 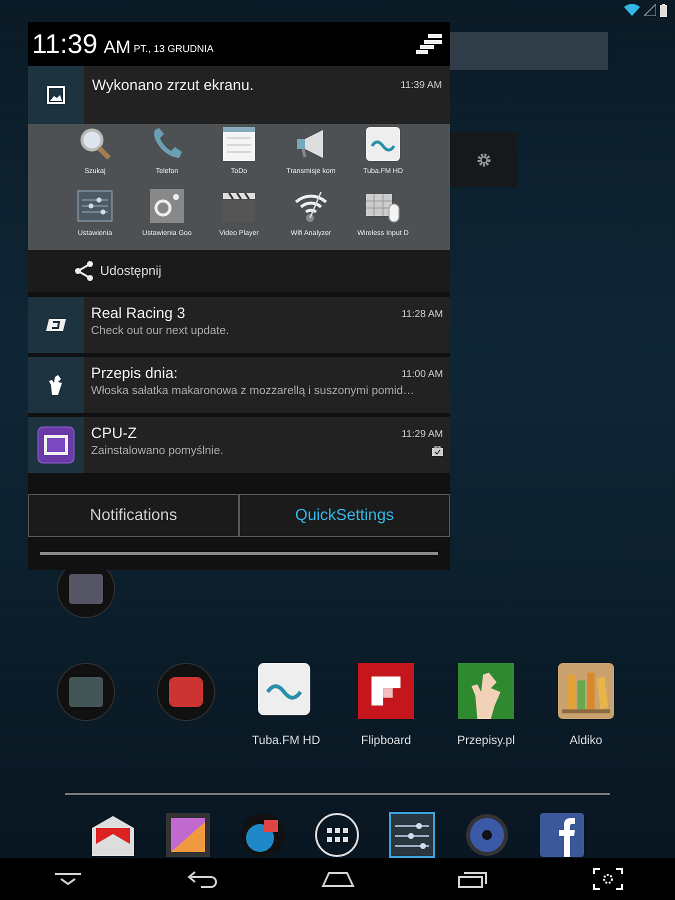 I want to click on notification-time: 11:28 AM, so click(x=422, y=315).